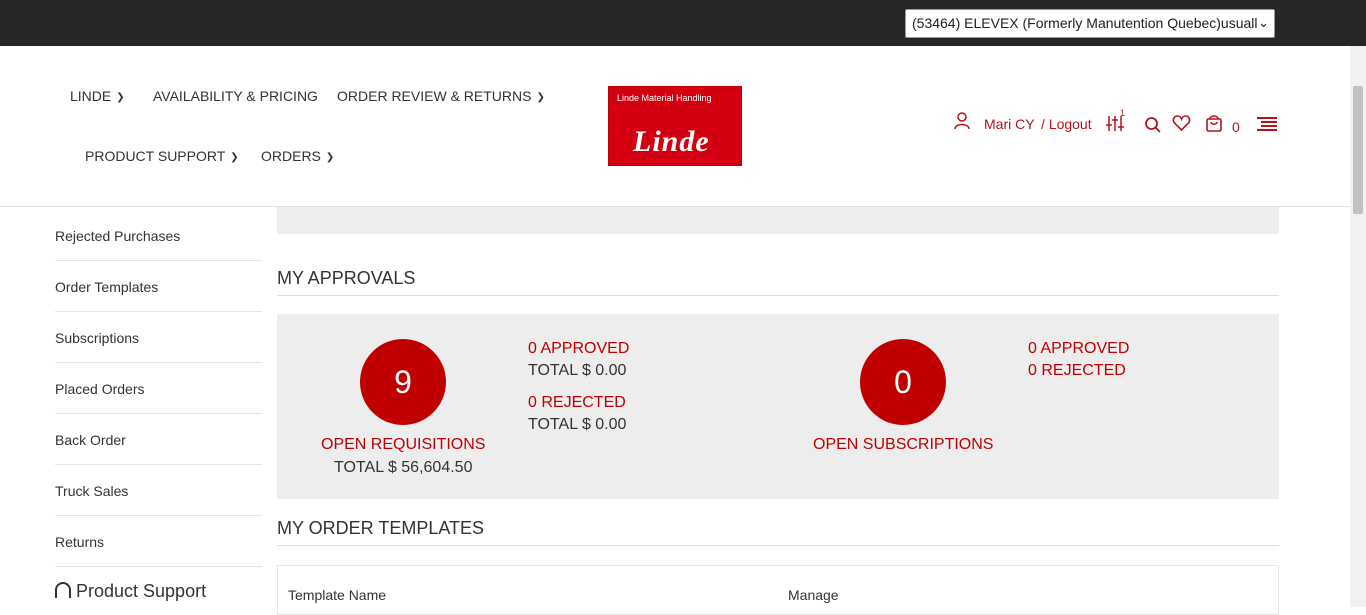 The image size is (1366, 615). I want to click on sidebar-item-placed-orders: Placed Orders, so click(158, 388).